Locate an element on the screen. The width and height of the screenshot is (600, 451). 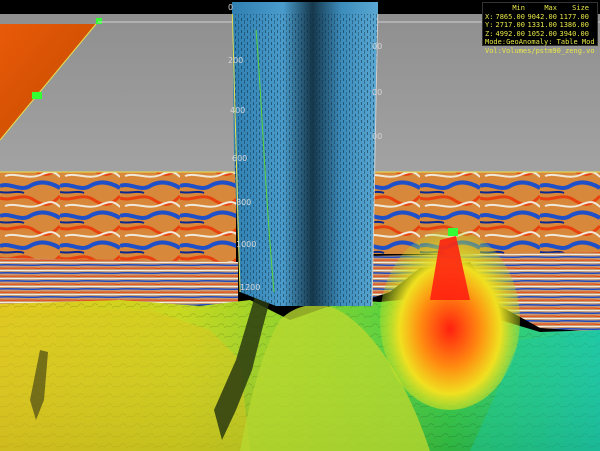
marker-green-left is located at coordinates (37, 95).